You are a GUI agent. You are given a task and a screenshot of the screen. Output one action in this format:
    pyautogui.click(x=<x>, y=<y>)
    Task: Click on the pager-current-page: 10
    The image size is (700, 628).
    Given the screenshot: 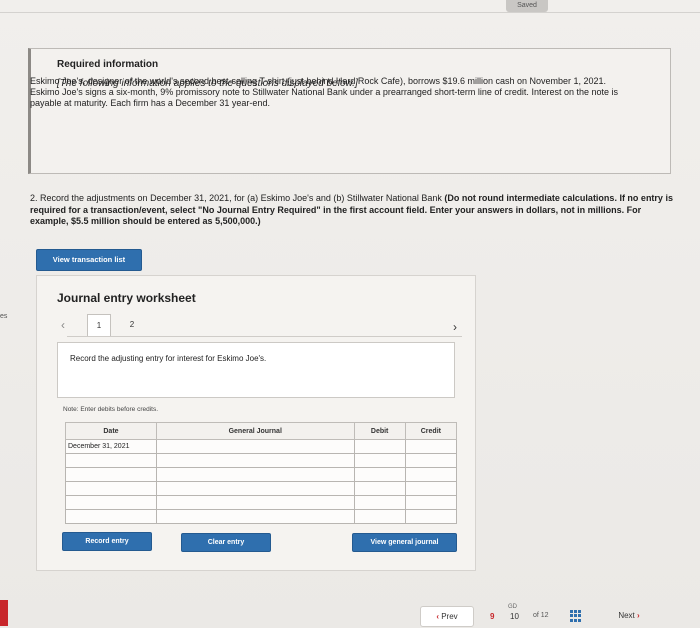 What is the action you would take?
    pyautogui.click(x=514, y=616)
    